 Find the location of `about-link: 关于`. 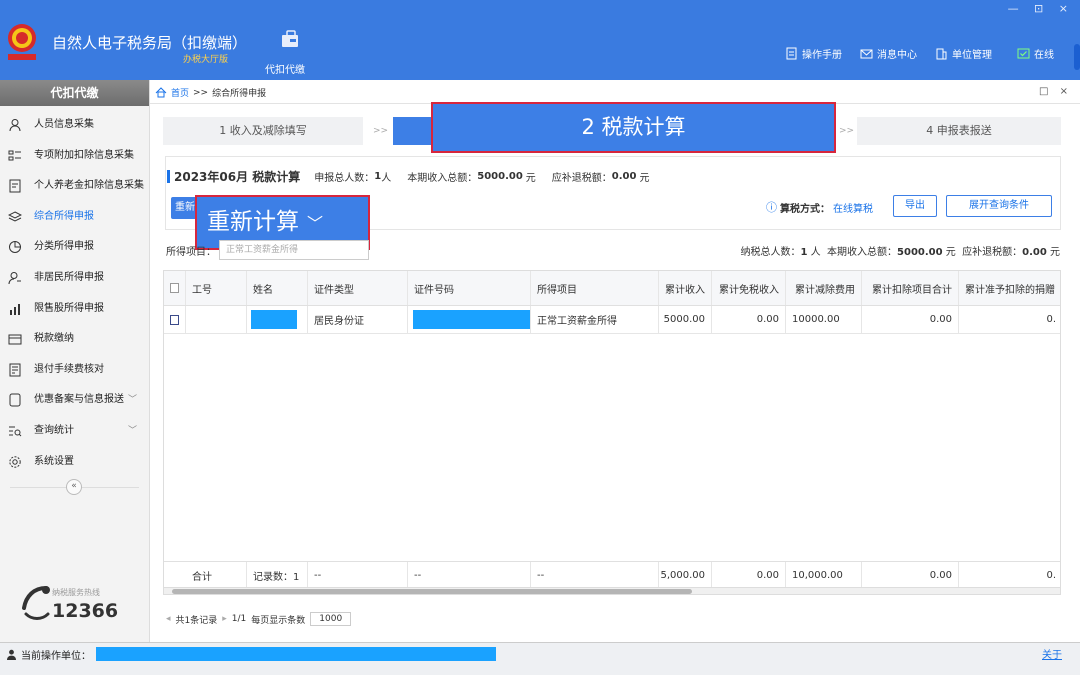

about-link: 关于 is located at coordinates (1052, 653).